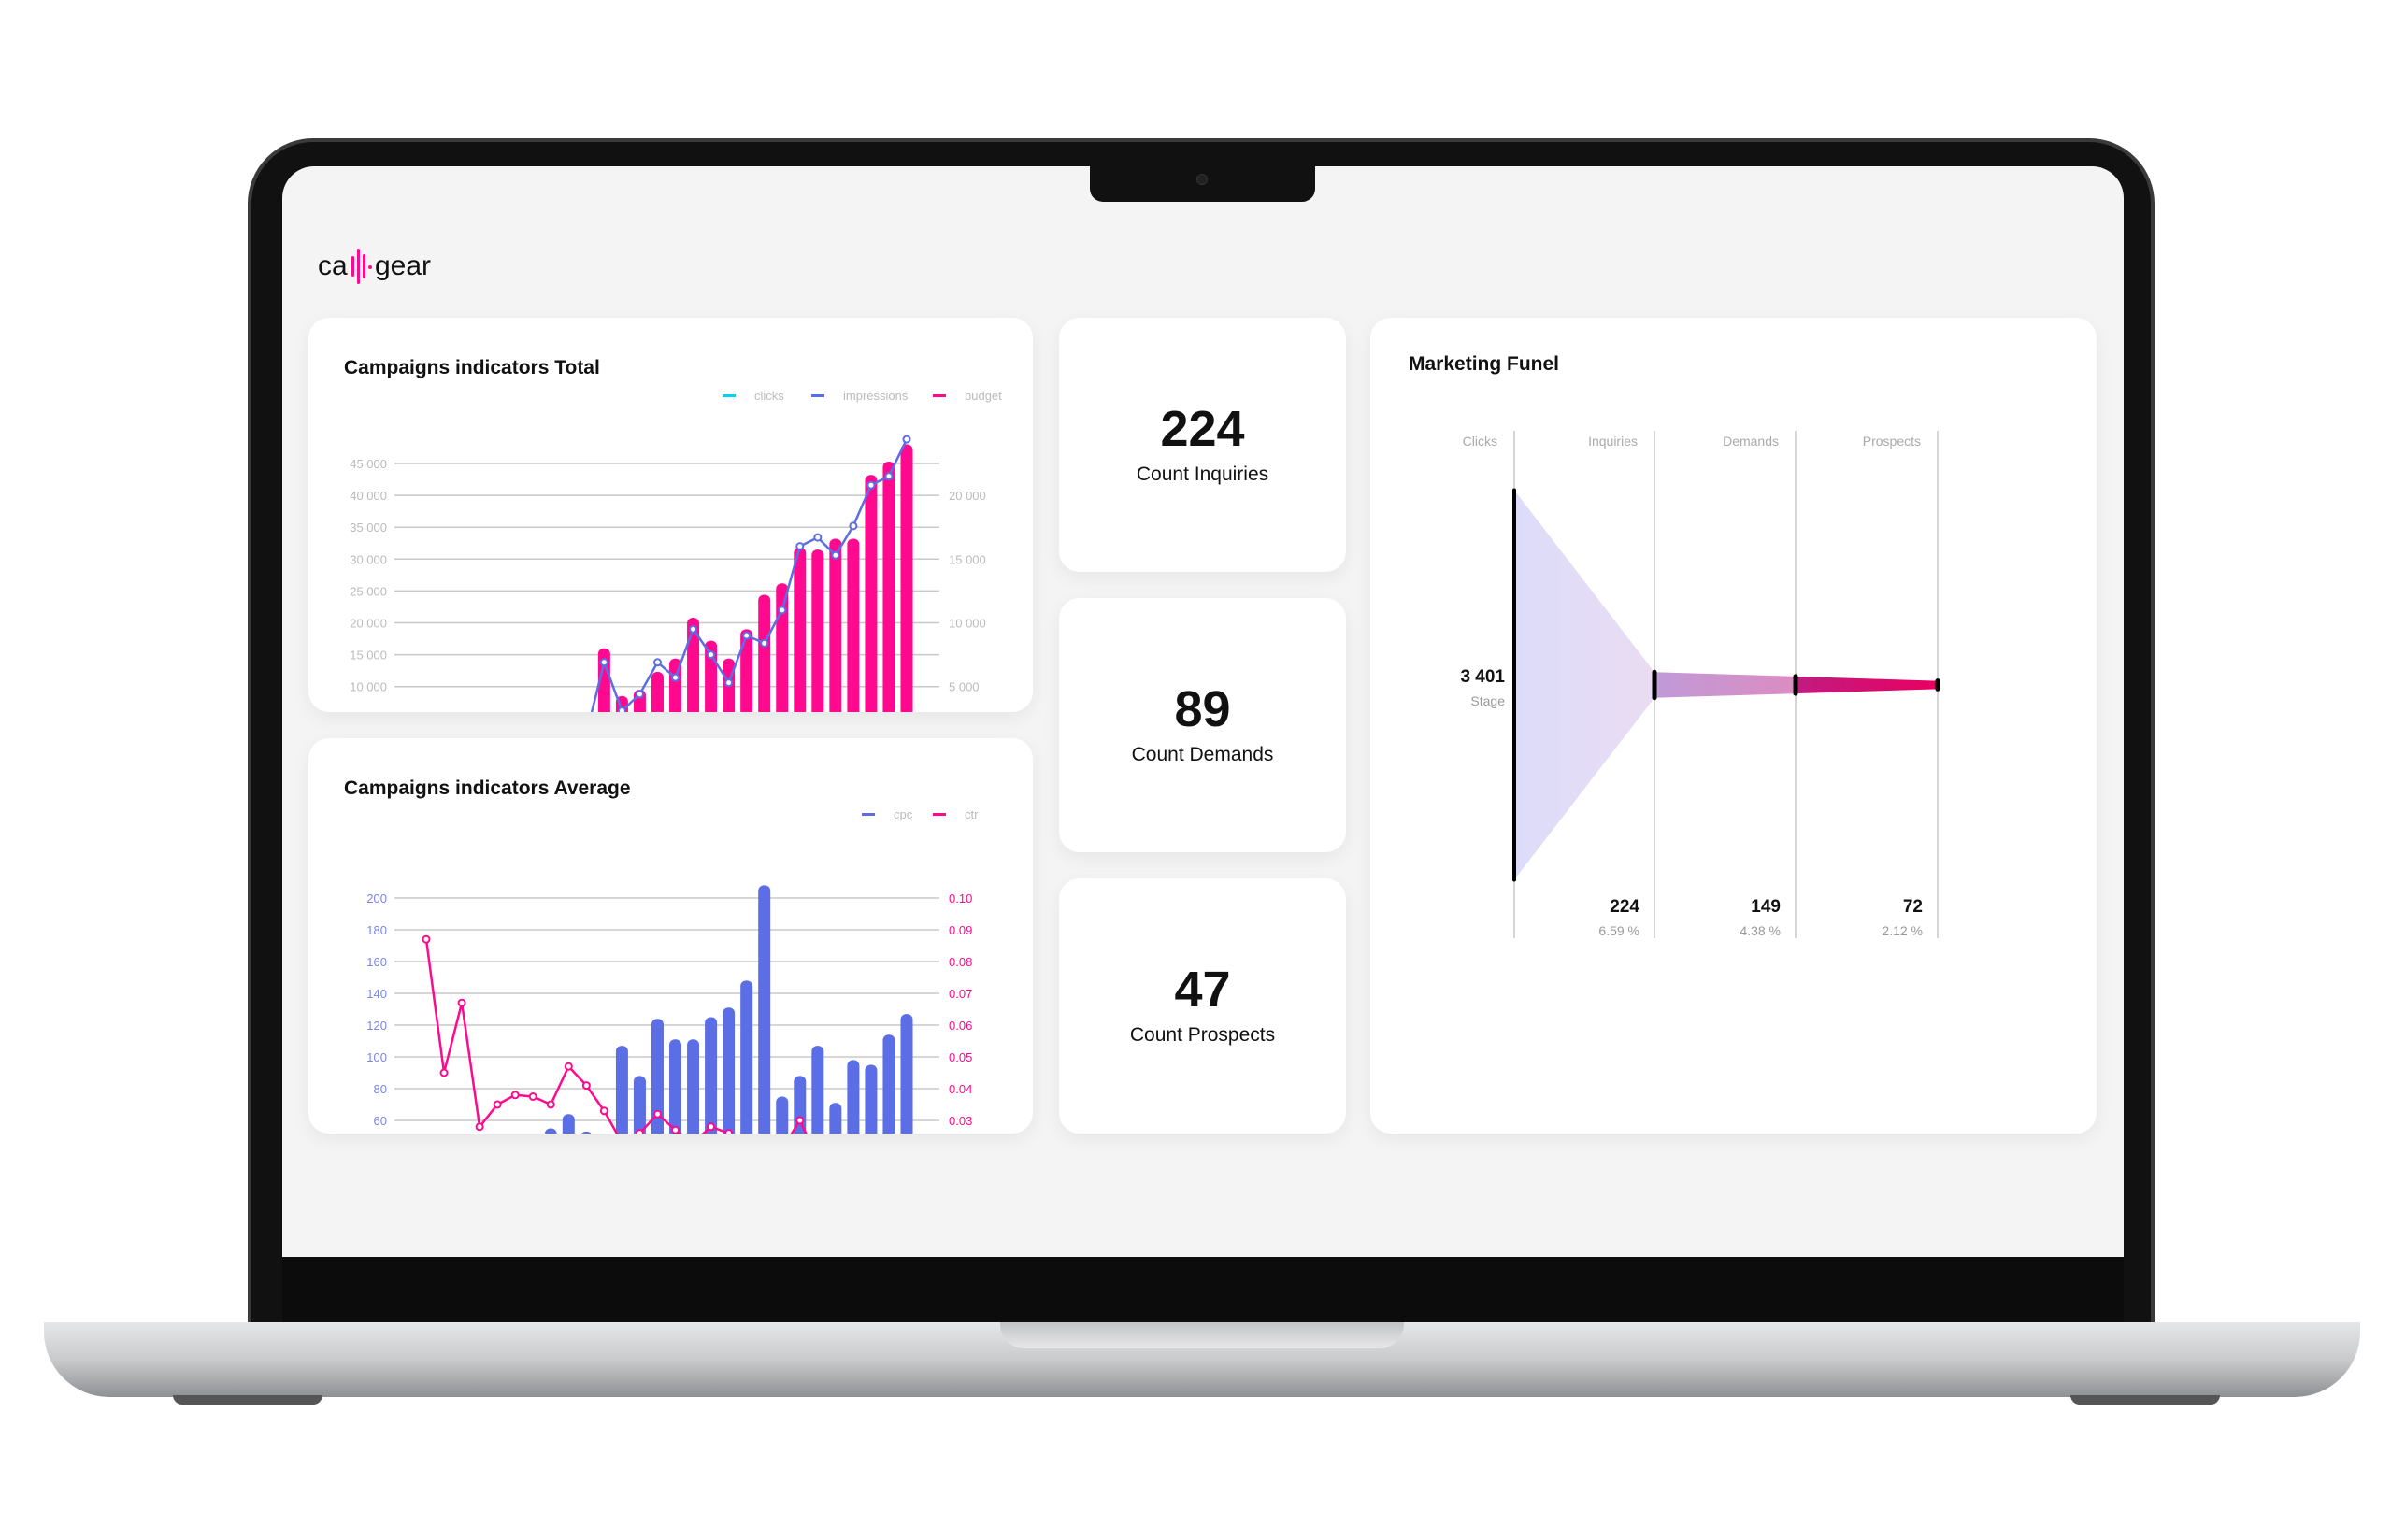 This screenshot has height=1540, width=2391. Describe the element at coordinates (368, 591) in the screenshot. I see `y-tick-label: 25 000` at that location.